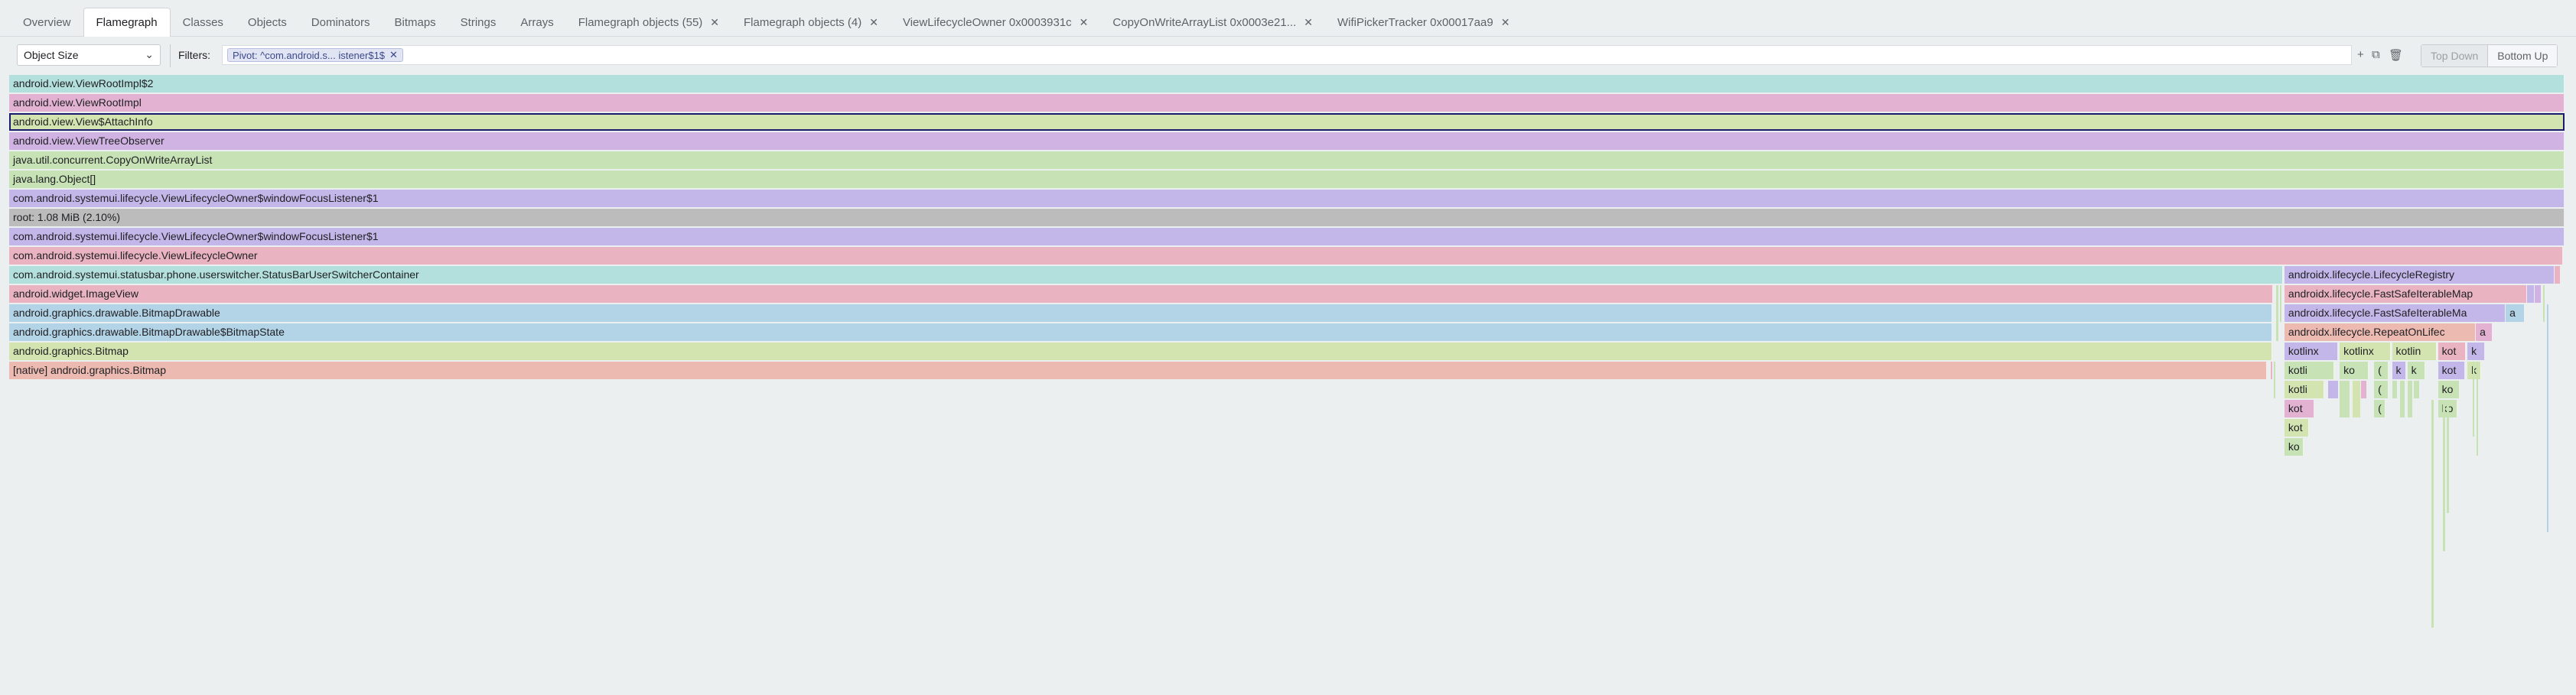 Image resolution: width=2576 pixels, height=695 pixels. What do you see at coordinates (127, 22) in the screenshot?
I see `tab-flamegraph: Flamegraph` at bounding box center [127, 22].